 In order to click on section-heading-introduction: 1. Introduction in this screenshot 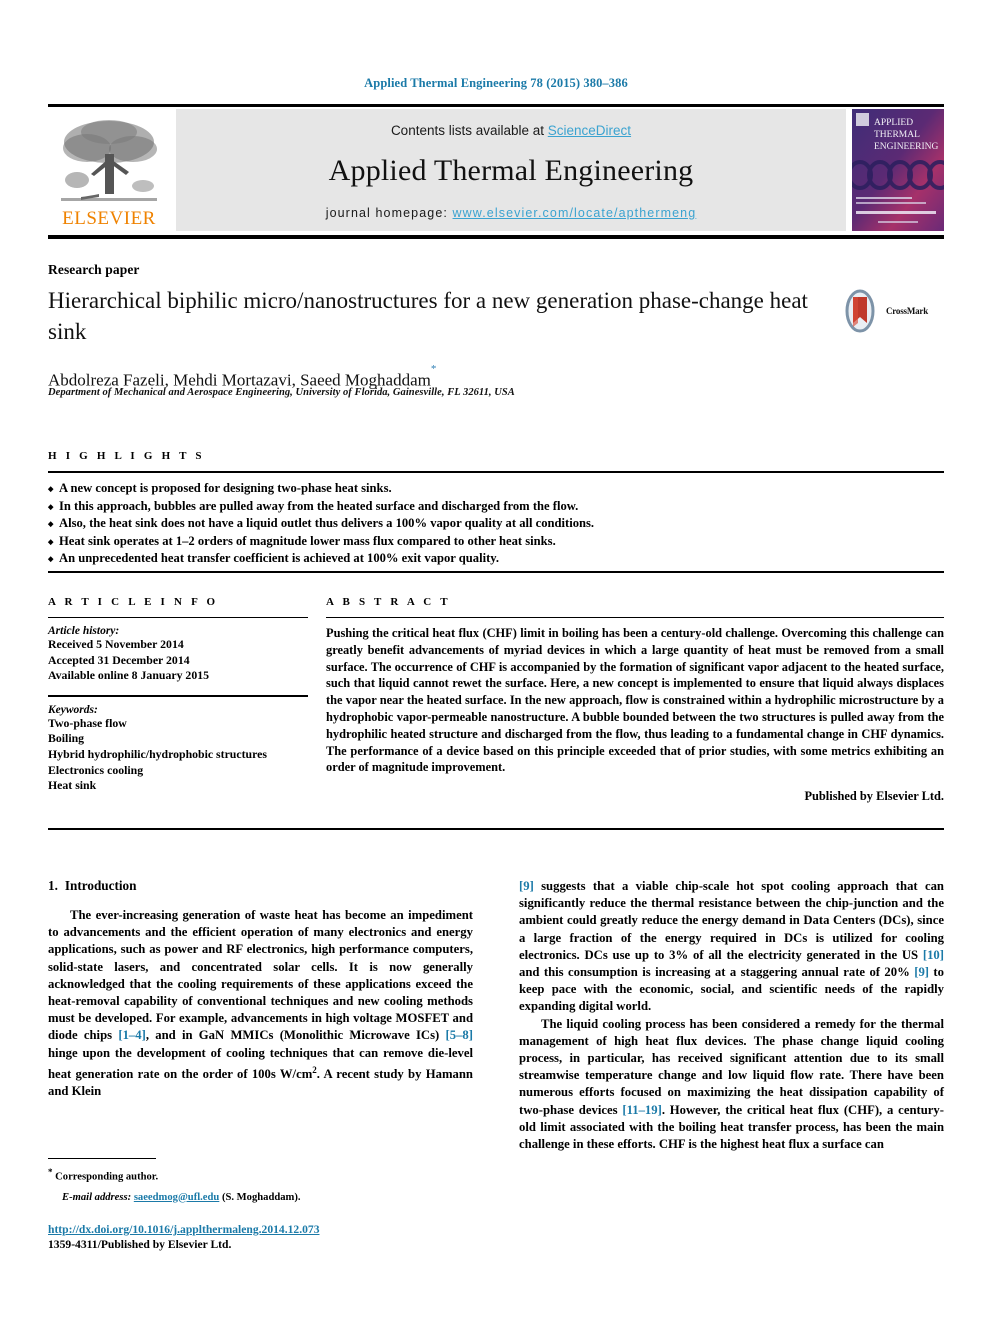, I will do `click(260, 886)`.